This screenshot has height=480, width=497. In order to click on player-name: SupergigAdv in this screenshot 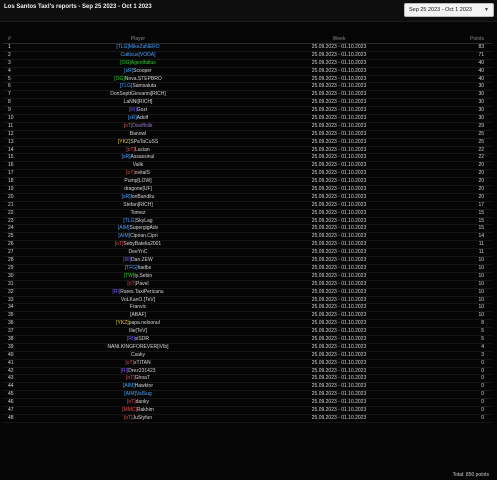, I will do `click(144, 228)`.